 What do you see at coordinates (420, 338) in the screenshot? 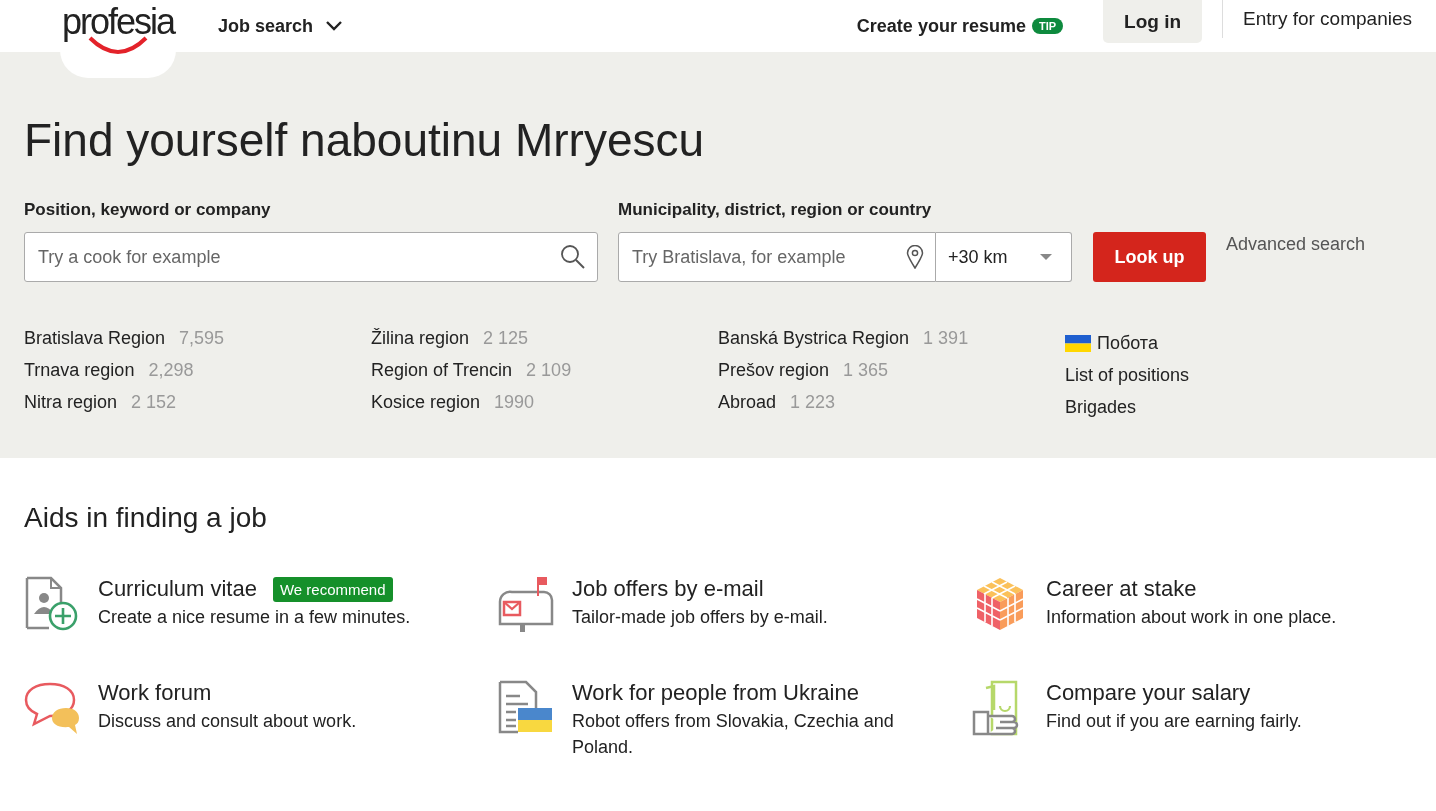
I see `region-link: Žilina region` at bounding box center [420, 338].